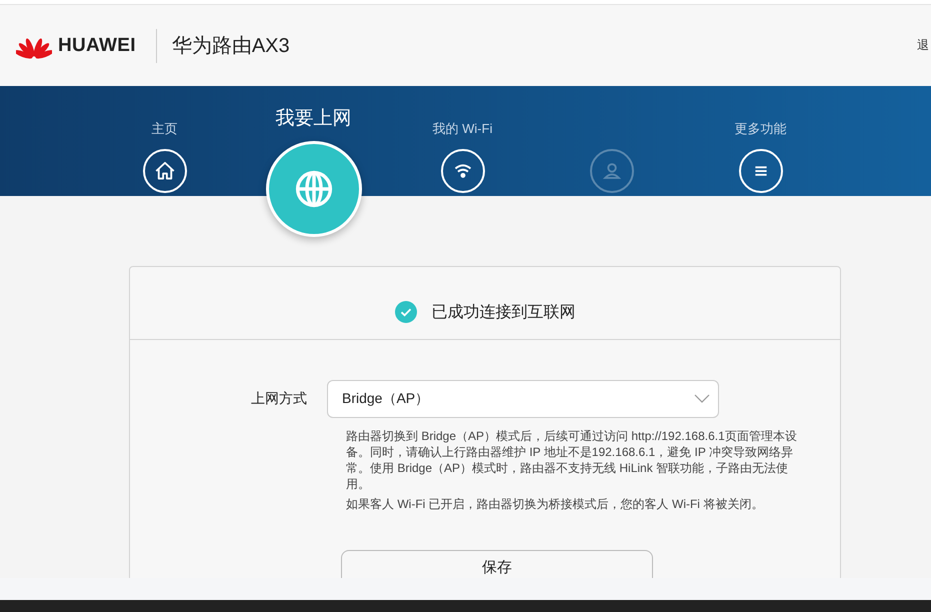  Describe the element at coordinates (760, 129) in the screenshot. I see `nav-label: 更多功能` at that location.